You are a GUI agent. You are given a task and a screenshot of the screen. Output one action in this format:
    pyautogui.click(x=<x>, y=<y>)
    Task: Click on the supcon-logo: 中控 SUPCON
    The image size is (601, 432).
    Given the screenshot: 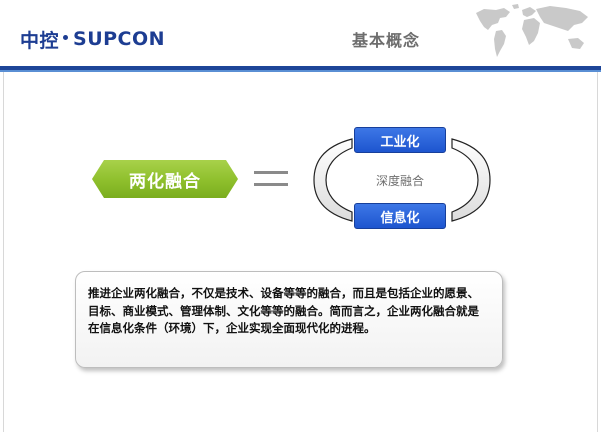 What is the action you would take?
    pyautogui.click(x=93, y=40)
    